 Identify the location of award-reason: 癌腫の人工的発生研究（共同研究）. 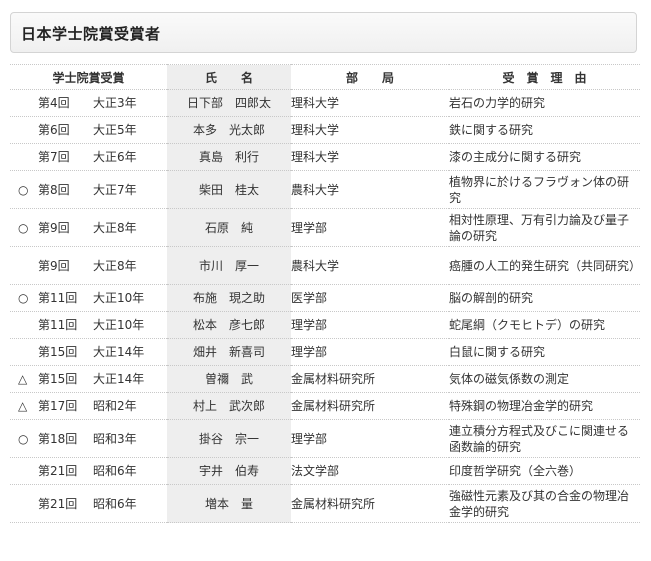
(545, 265).